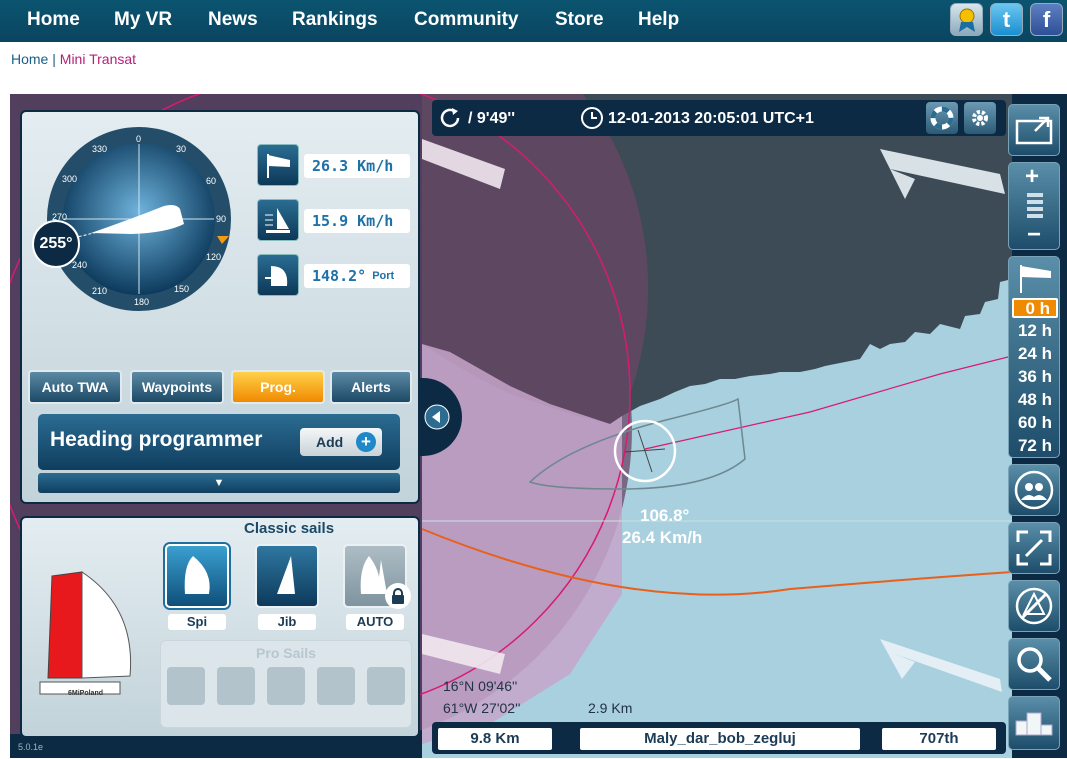 The height and width of the screenshot is (759, 1067). What do you see at coordinates (450, 118) in the screenshot?
I see `refresh-icon` at bounding box center [450, 118].